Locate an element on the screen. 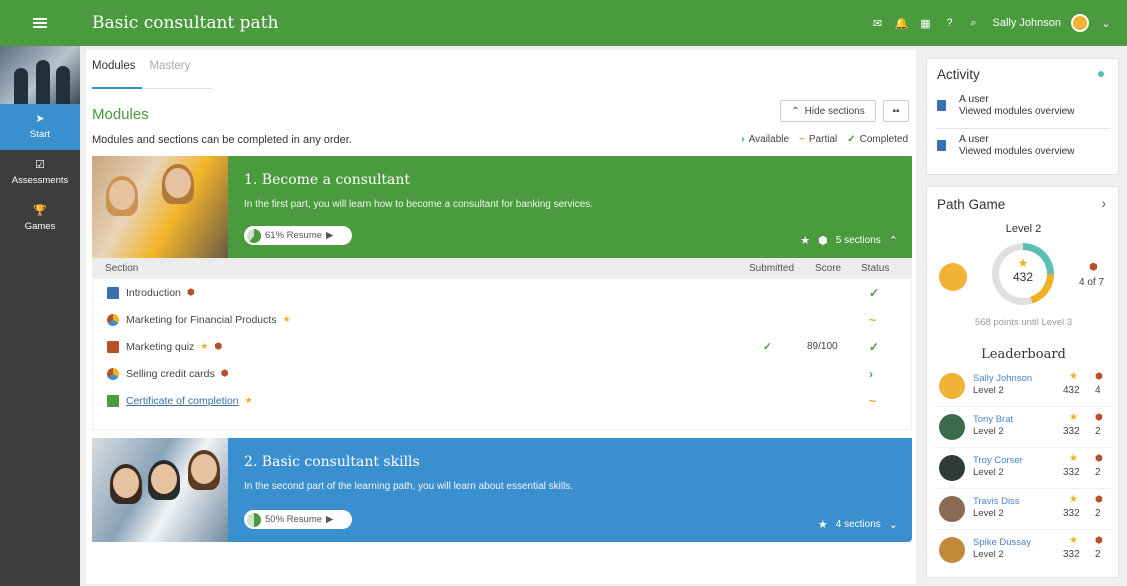 The height and width of the screenshot is (586, 1127). user-name: Sally Johnson is located at coordinates (1027, 23).